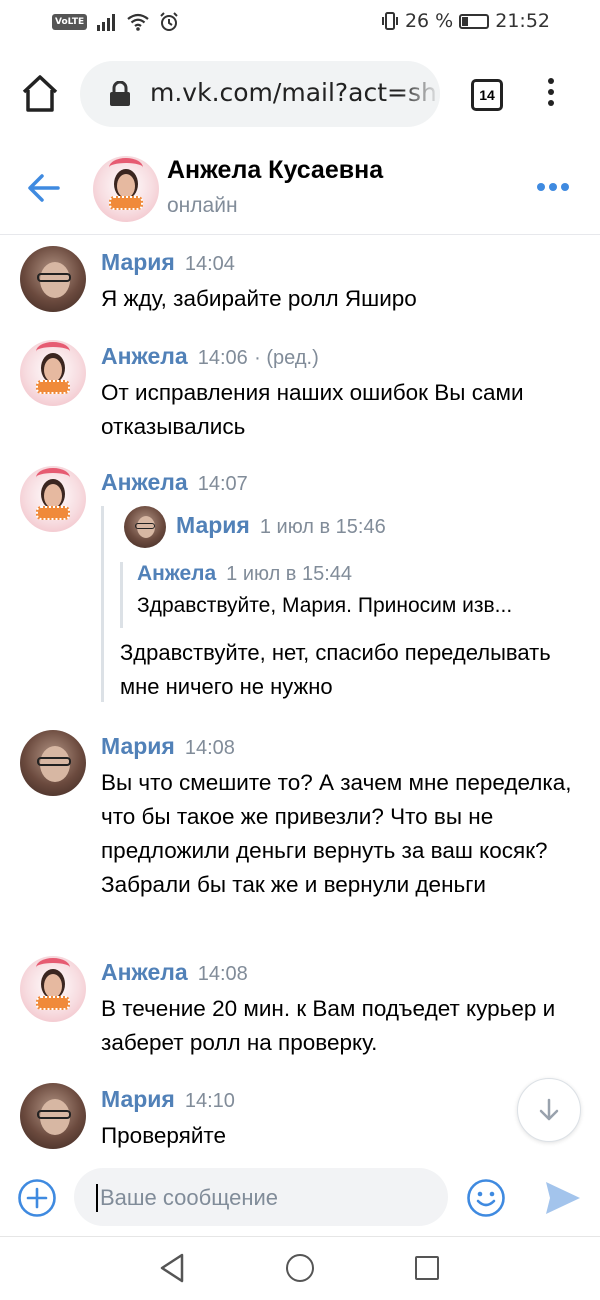  Describe the element at coordinates (427, 1268) in the screenshot. I see `nav-recents-icon` at that location.